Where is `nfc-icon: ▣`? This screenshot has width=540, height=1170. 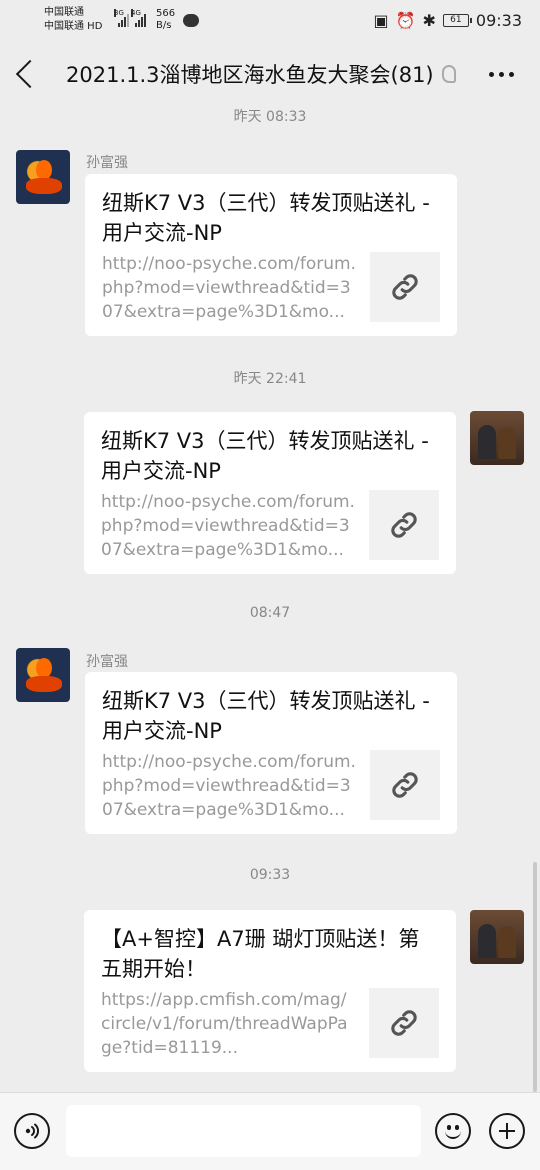
nfc-icon: ▣ is located at coordinates (381, 20).